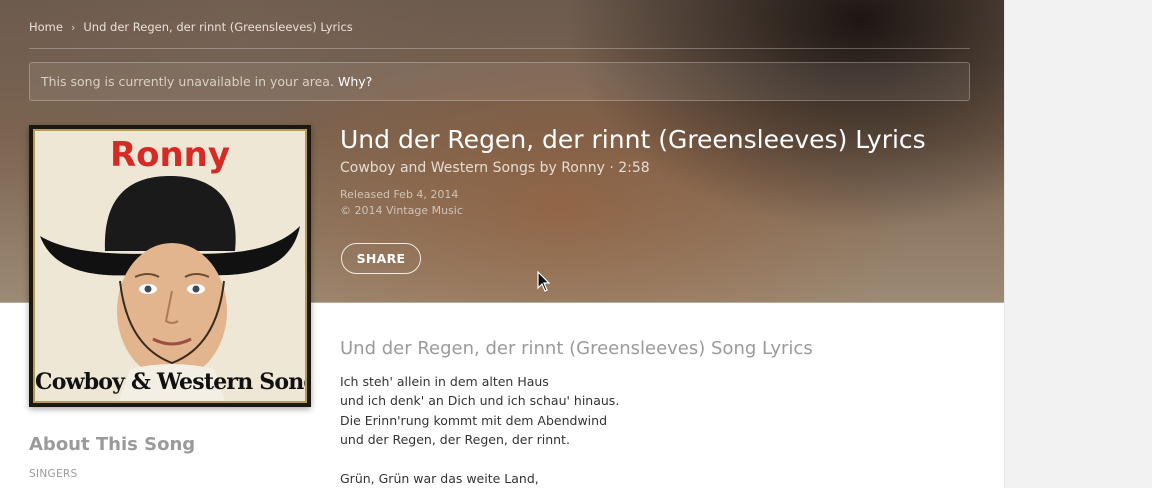 The height and width of the screenshot is (488, 1152). I want to click on lyrics-line: Grün, Grün war das weite Land,, so click(439, 479).